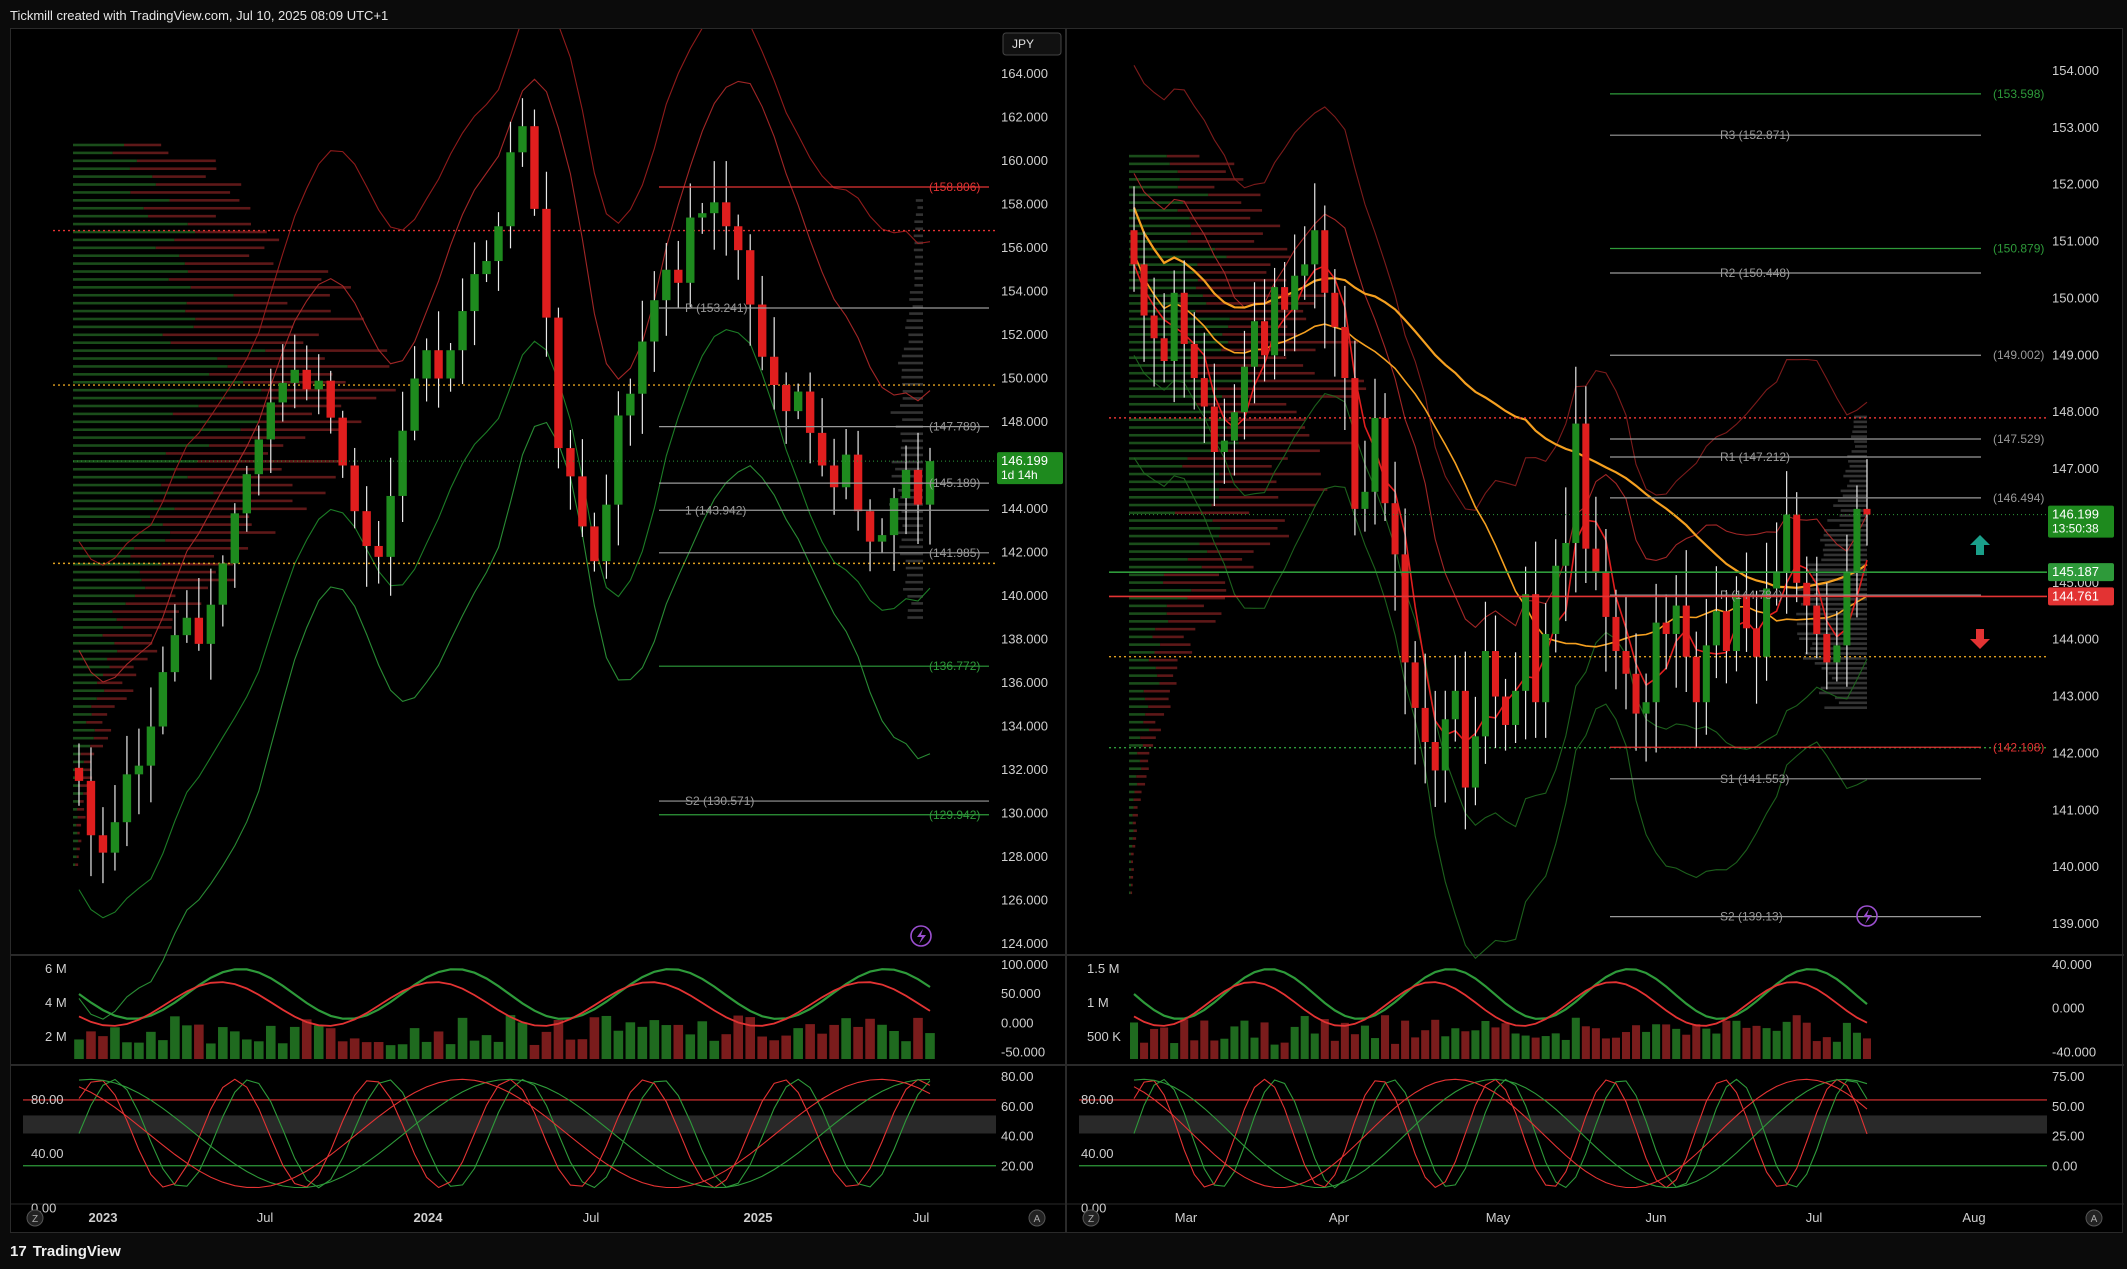 This screenshot has width=2127, height=1269. I want to click on price-axis-tick: 162.000, so click(1024, 117).